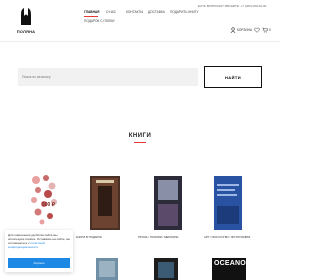 The image size is (320, 280). What do you see at coordinates (99, 21) in the screenshot?
I see `nav-item-gift-shelf: ПОДАРОК С ПОЛКИ` at bounding box center [99, 21].